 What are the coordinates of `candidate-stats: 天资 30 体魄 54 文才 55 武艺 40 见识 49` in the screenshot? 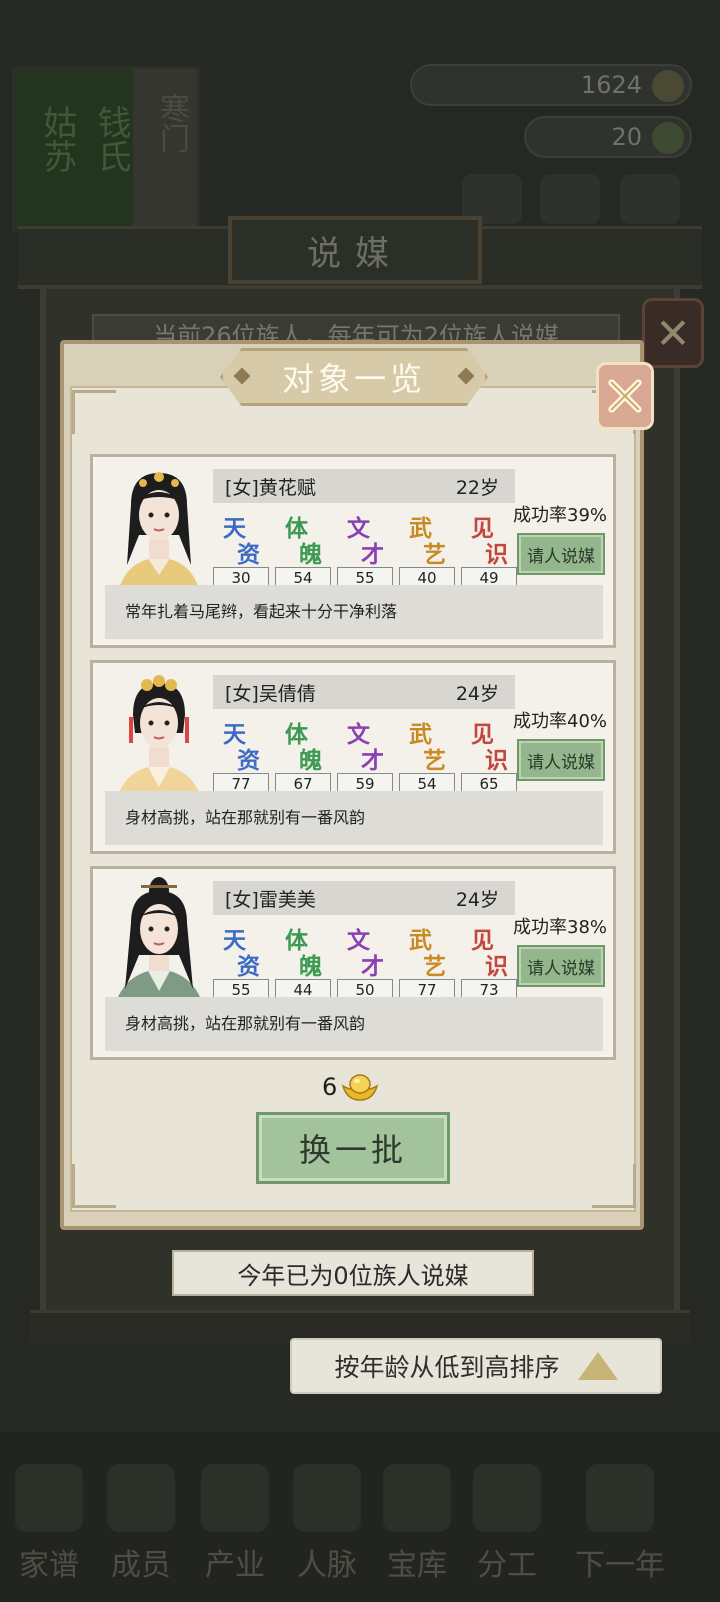 It's located at (365, 548).